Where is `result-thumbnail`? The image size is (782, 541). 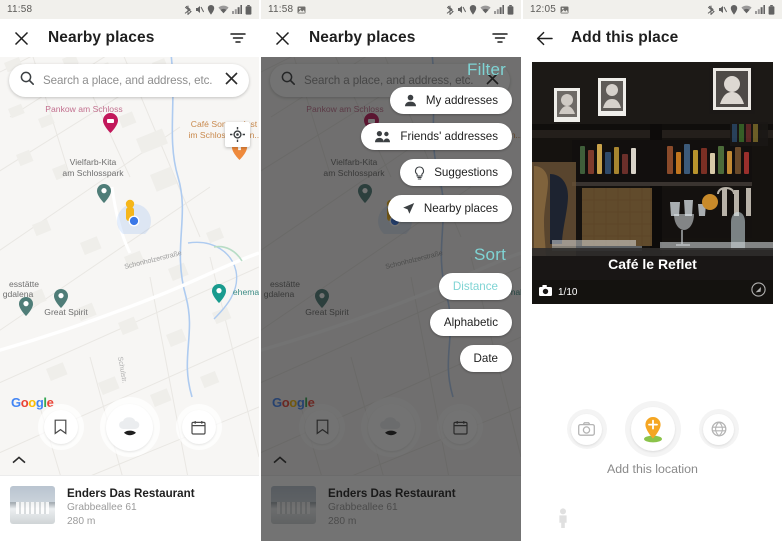
result-thumbnail is located at coordinates (32, 505).